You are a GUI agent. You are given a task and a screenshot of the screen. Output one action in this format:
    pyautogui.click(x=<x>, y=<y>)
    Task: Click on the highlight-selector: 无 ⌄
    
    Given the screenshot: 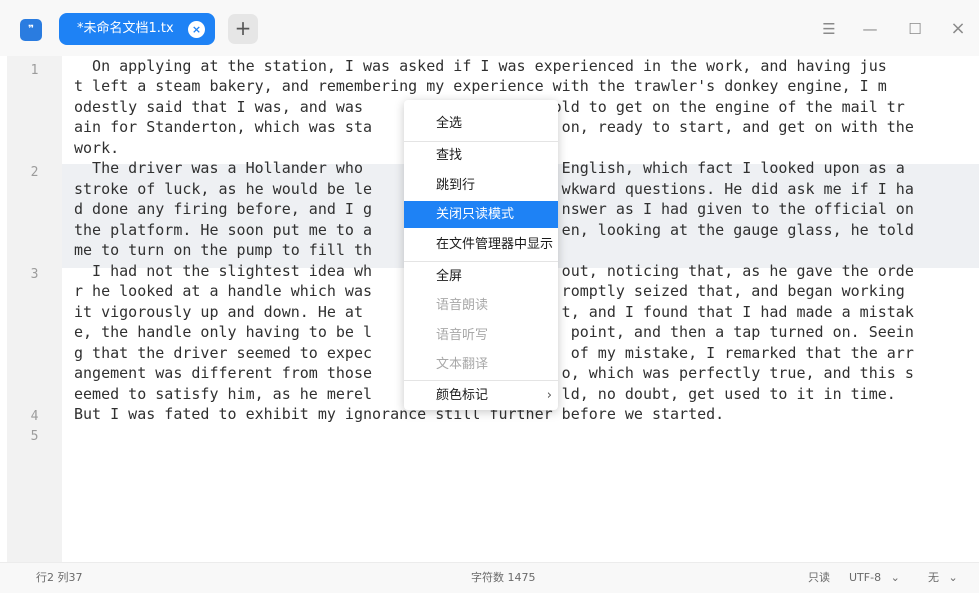 What is the action you would take?
    pyautogui.click(x=943, y=578)
    